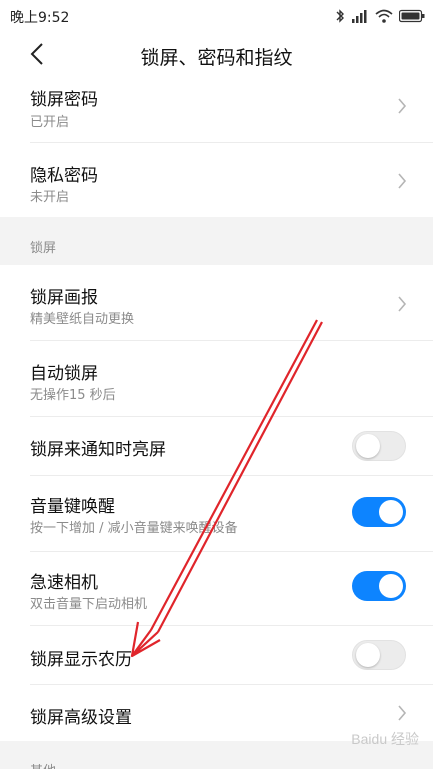 This screenshot has width=433, height=769. I want to click on row-title: 锁屏来通知时亮屏, so click(98, 450).